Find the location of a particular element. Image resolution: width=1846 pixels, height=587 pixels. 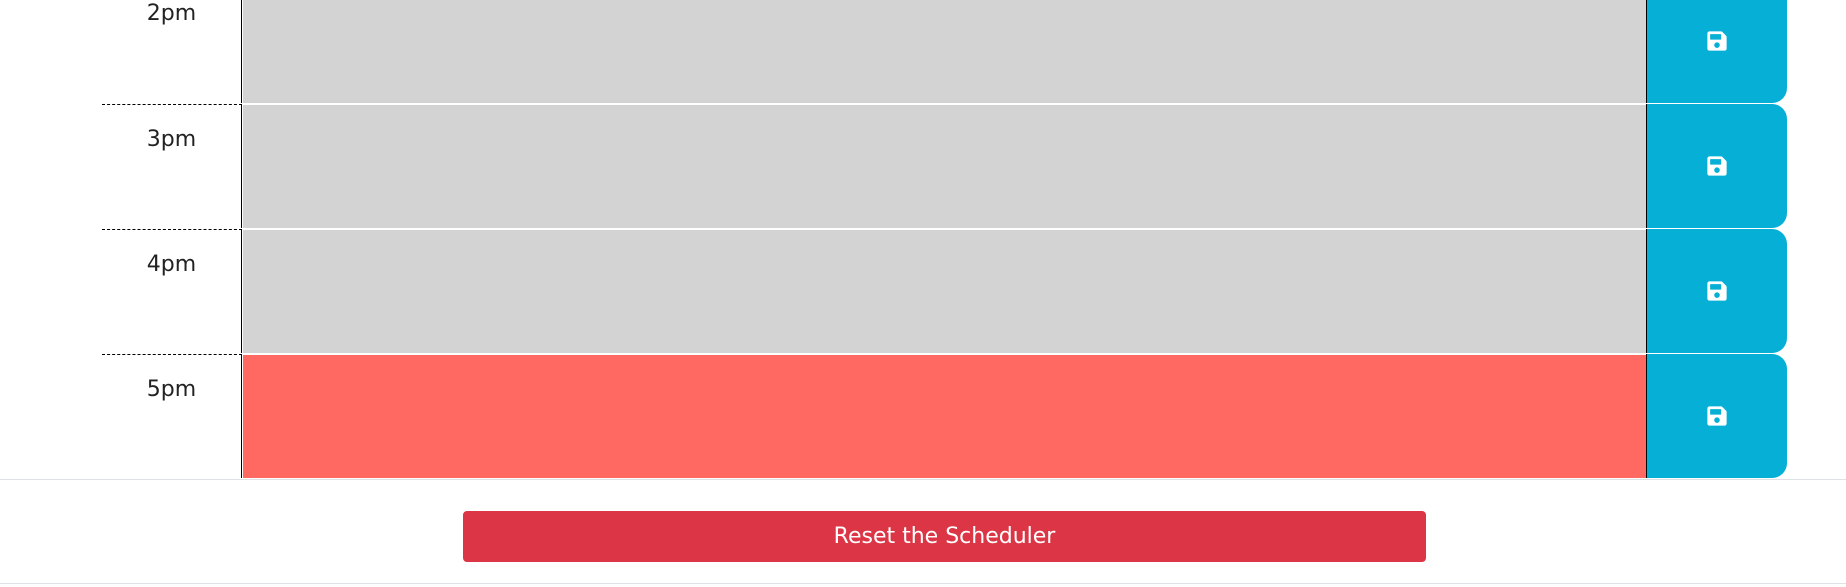

hour-text: 4pm is located at coordinates (171, 264).